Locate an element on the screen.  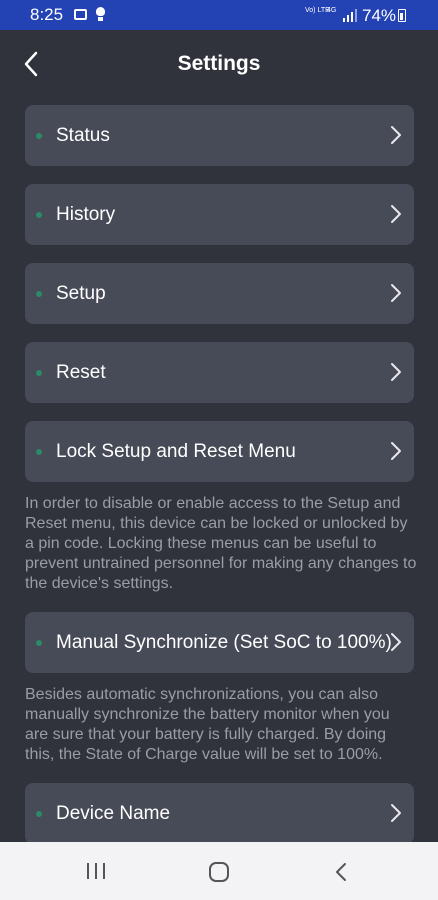
menu-item-device-name: Device Name is located at coordinates (219, 813).